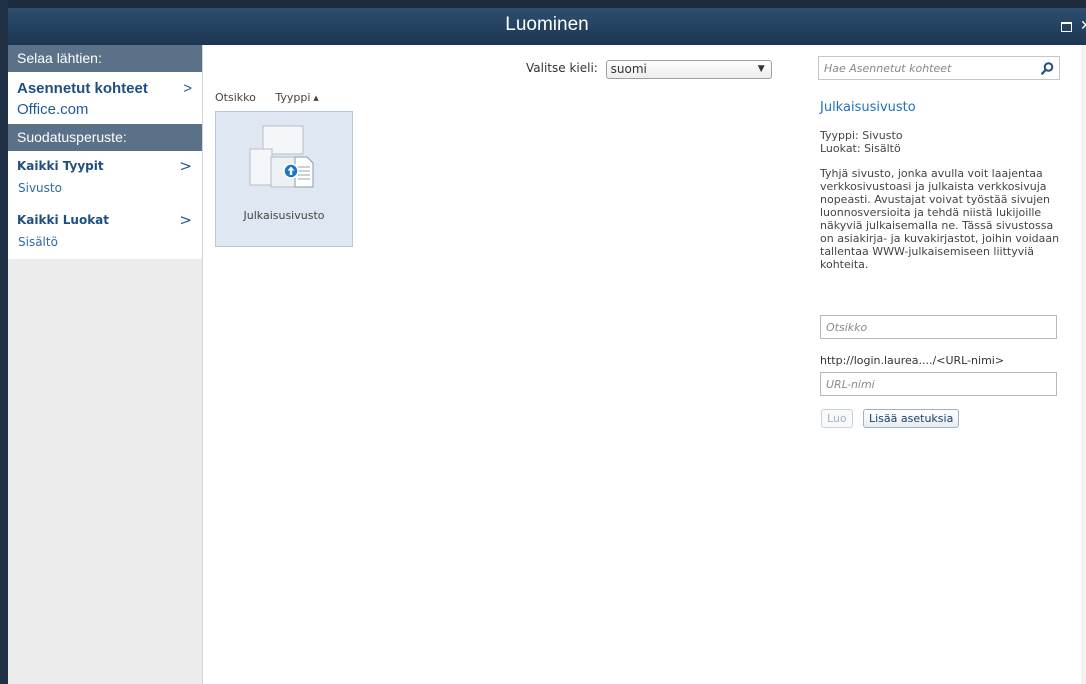  I want to click on sort-by-type: Tyyppi ▲, so click(296, 97).